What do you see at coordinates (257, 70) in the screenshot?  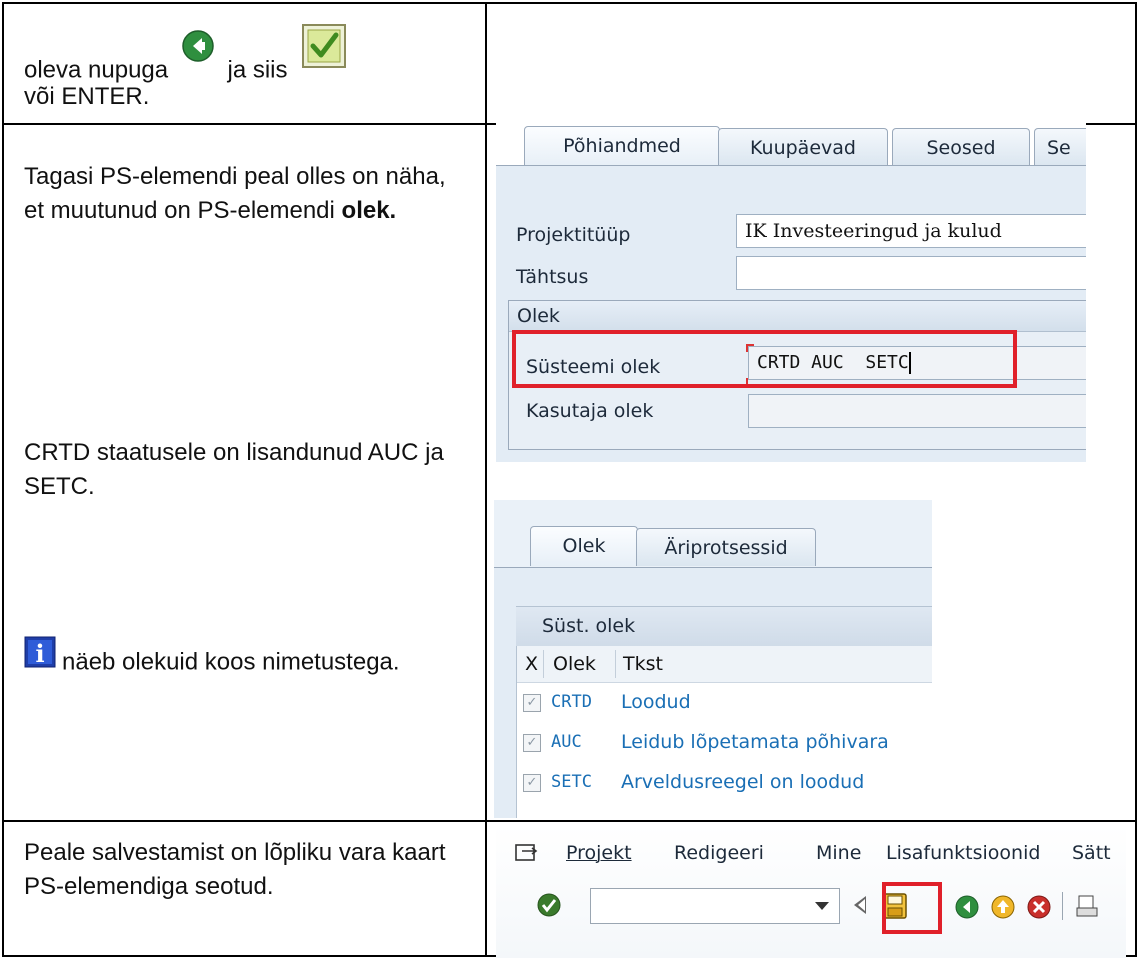 I see `row1-text-middle: ja siis` at bounding box center [257, 70].